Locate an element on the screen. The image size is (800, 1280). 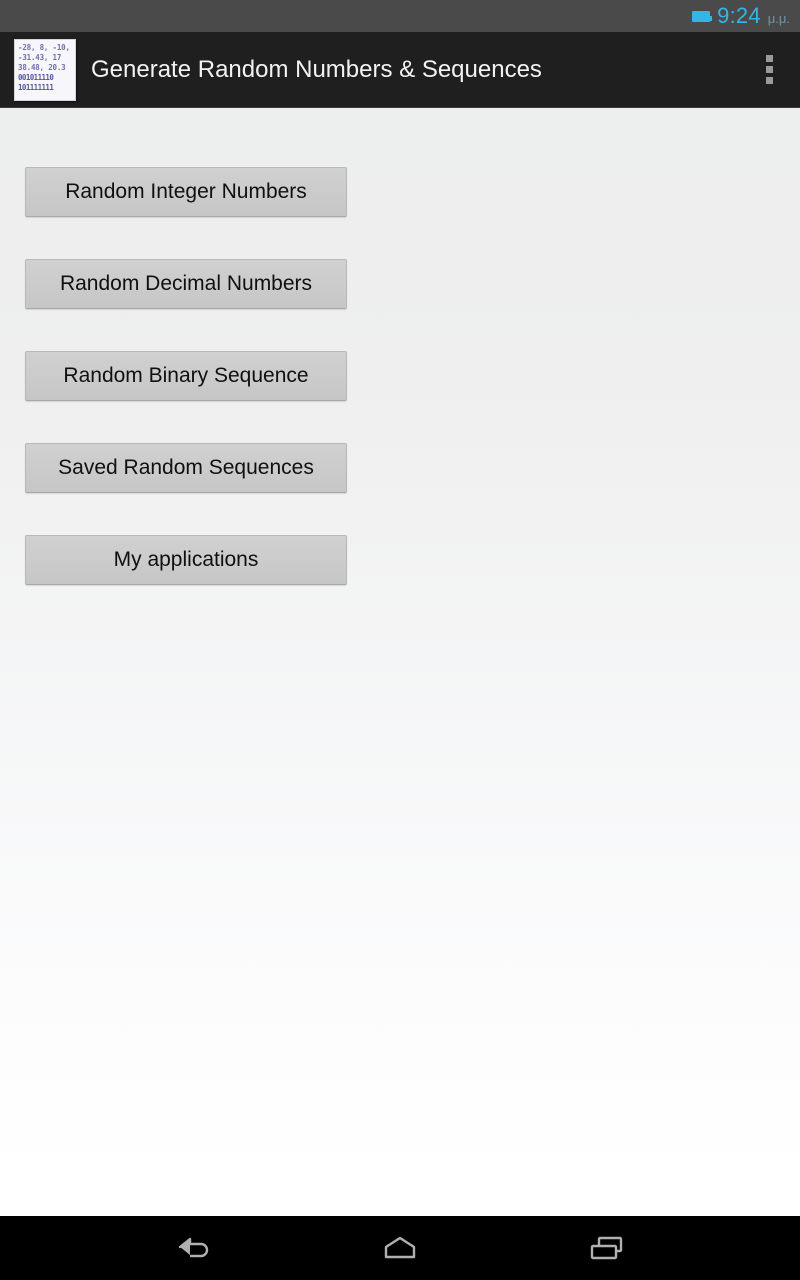
nav-recents-button is located at coordinates (607, 1248).